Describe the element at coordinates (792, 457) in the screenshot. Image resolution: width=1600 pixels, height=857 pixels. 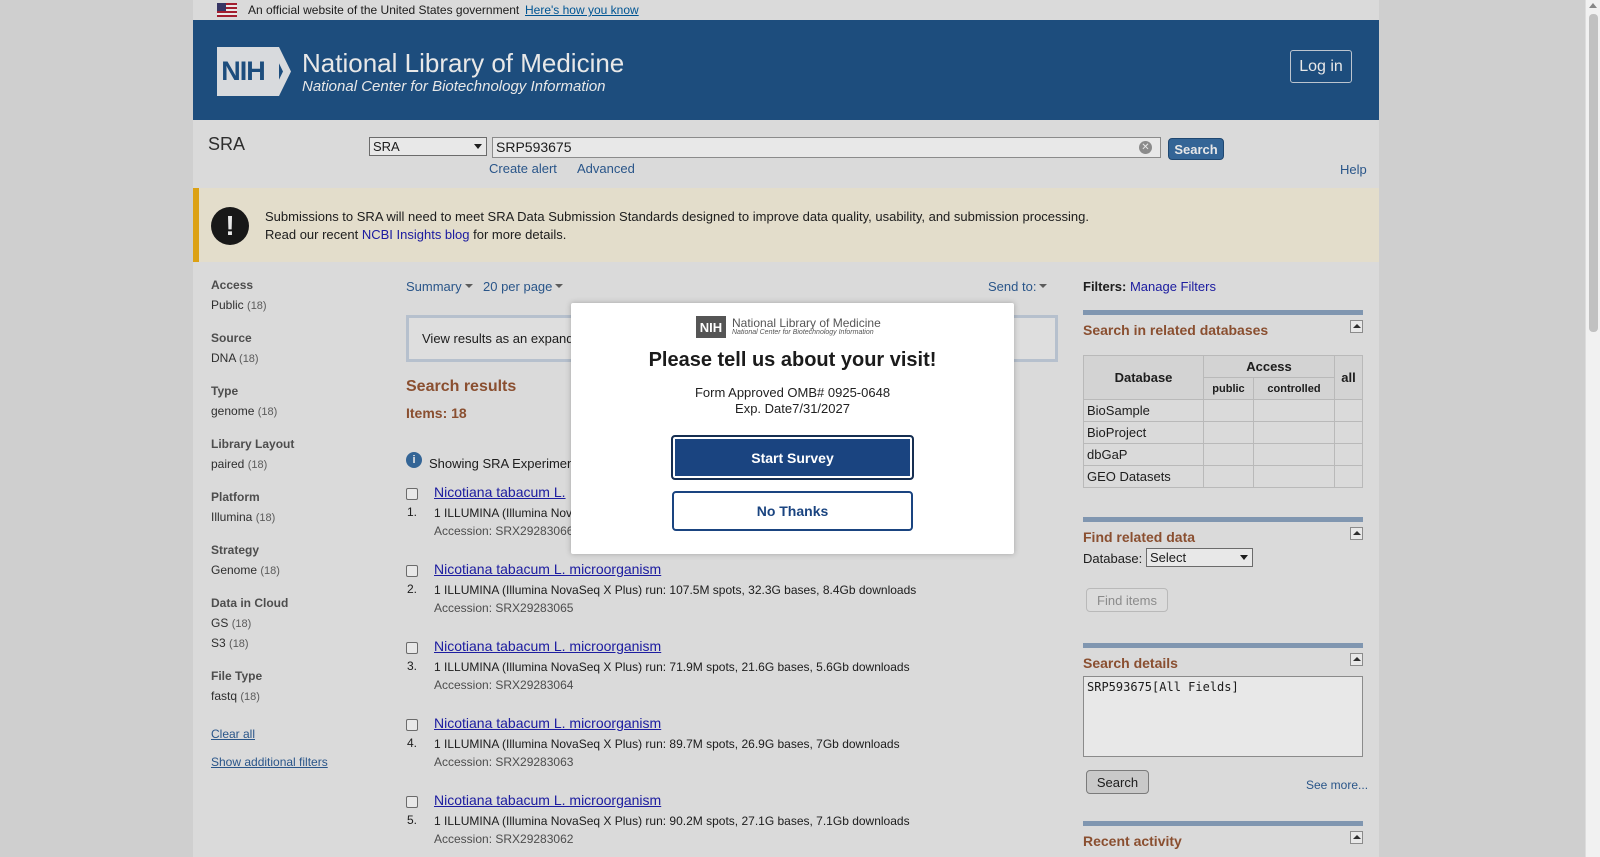
I see `start-survey-button: Start Survey` at that location.